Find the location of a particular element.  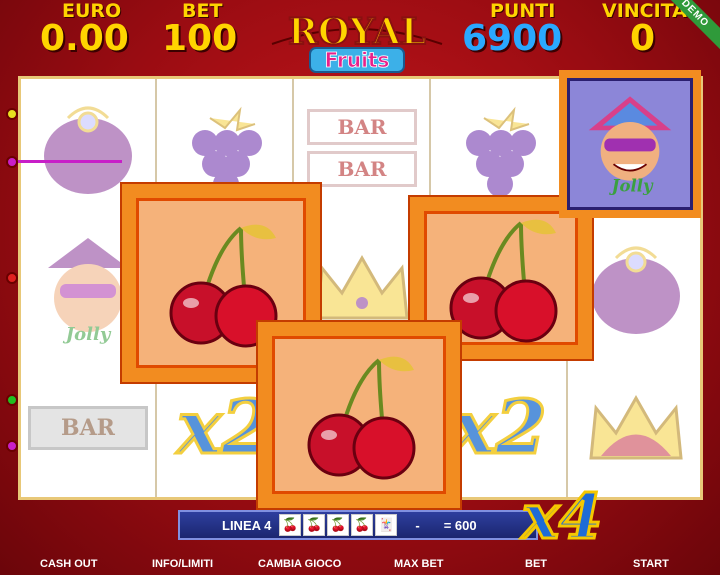

royal-fruits-logo: ROYAL Fruits is located at coordinates (357, 40).